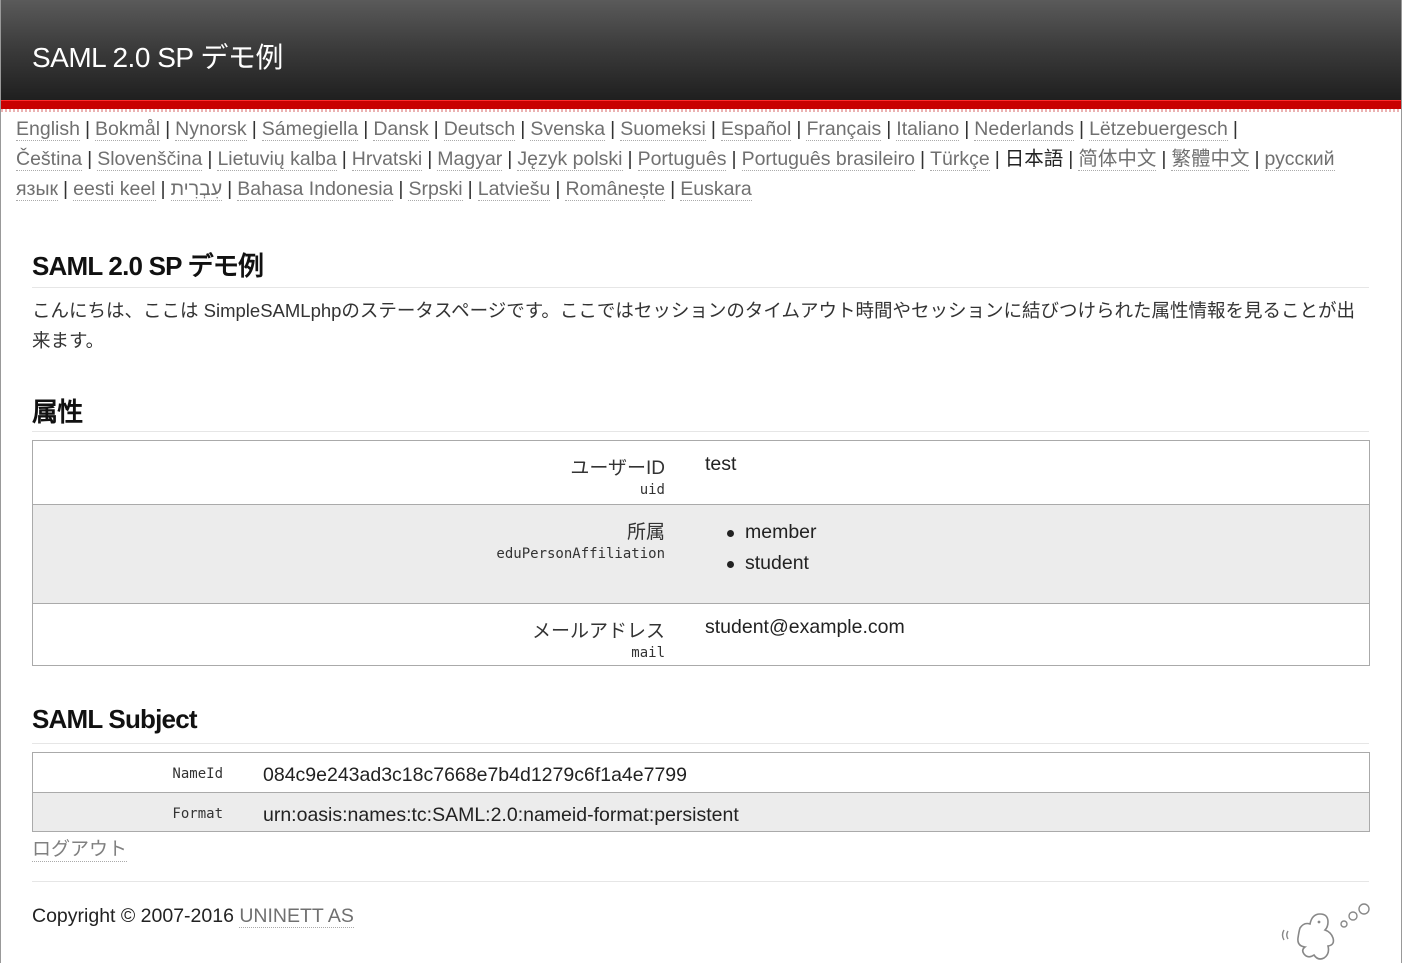  Describe the element at coordinates (150, 159) in the screenshot. I see `language-link: Slovenščina` at that location.